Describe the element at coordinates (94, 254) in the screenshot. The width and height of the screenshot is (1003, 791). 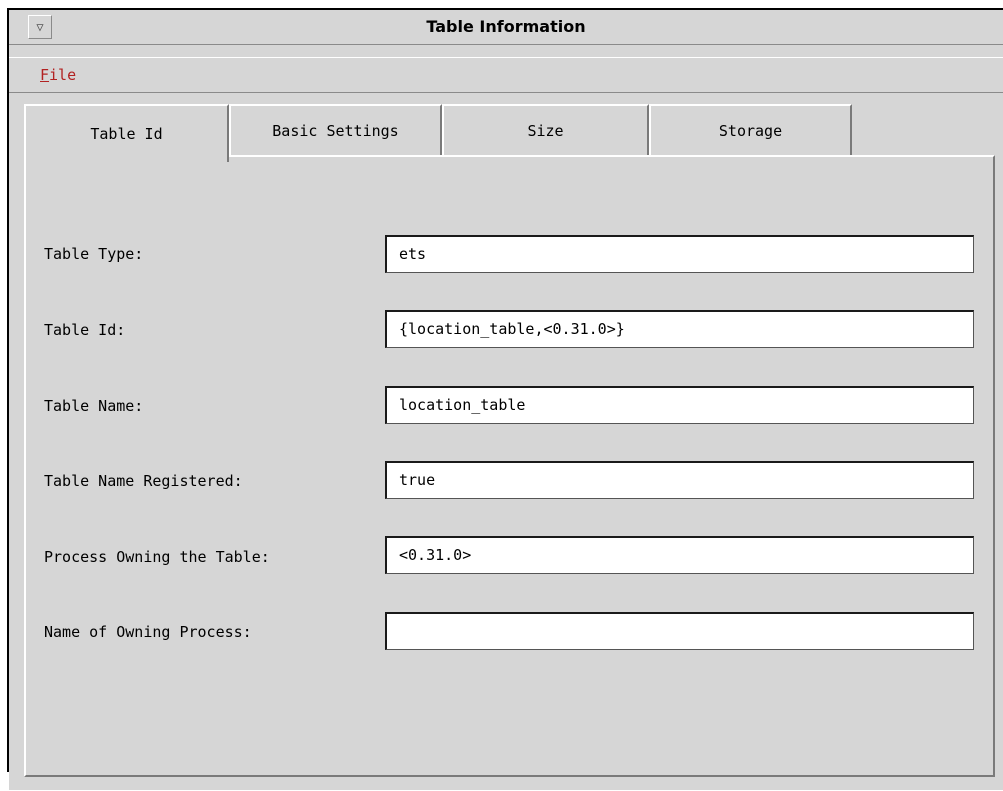
I see `table-type-label: Table Type:` at that location.